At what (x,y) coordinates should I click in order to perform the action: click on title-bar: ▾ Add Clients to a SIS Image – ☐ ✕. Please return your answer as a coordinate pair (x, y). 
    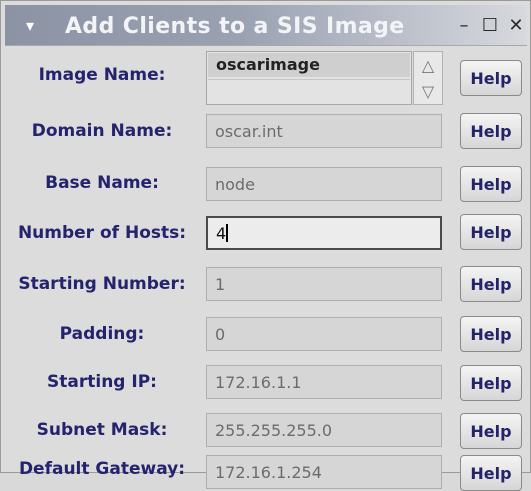
    Looking at the image, I should click on (266, 25).